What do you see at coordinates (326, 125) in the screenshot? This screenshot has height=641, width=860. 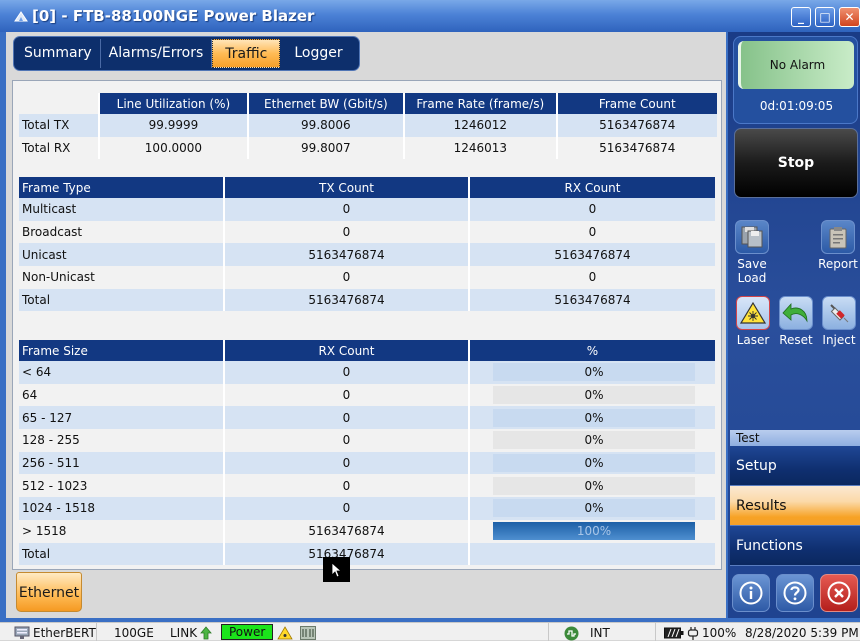 I see `table-cell: 99.8006` at bounding box center [326, 125].